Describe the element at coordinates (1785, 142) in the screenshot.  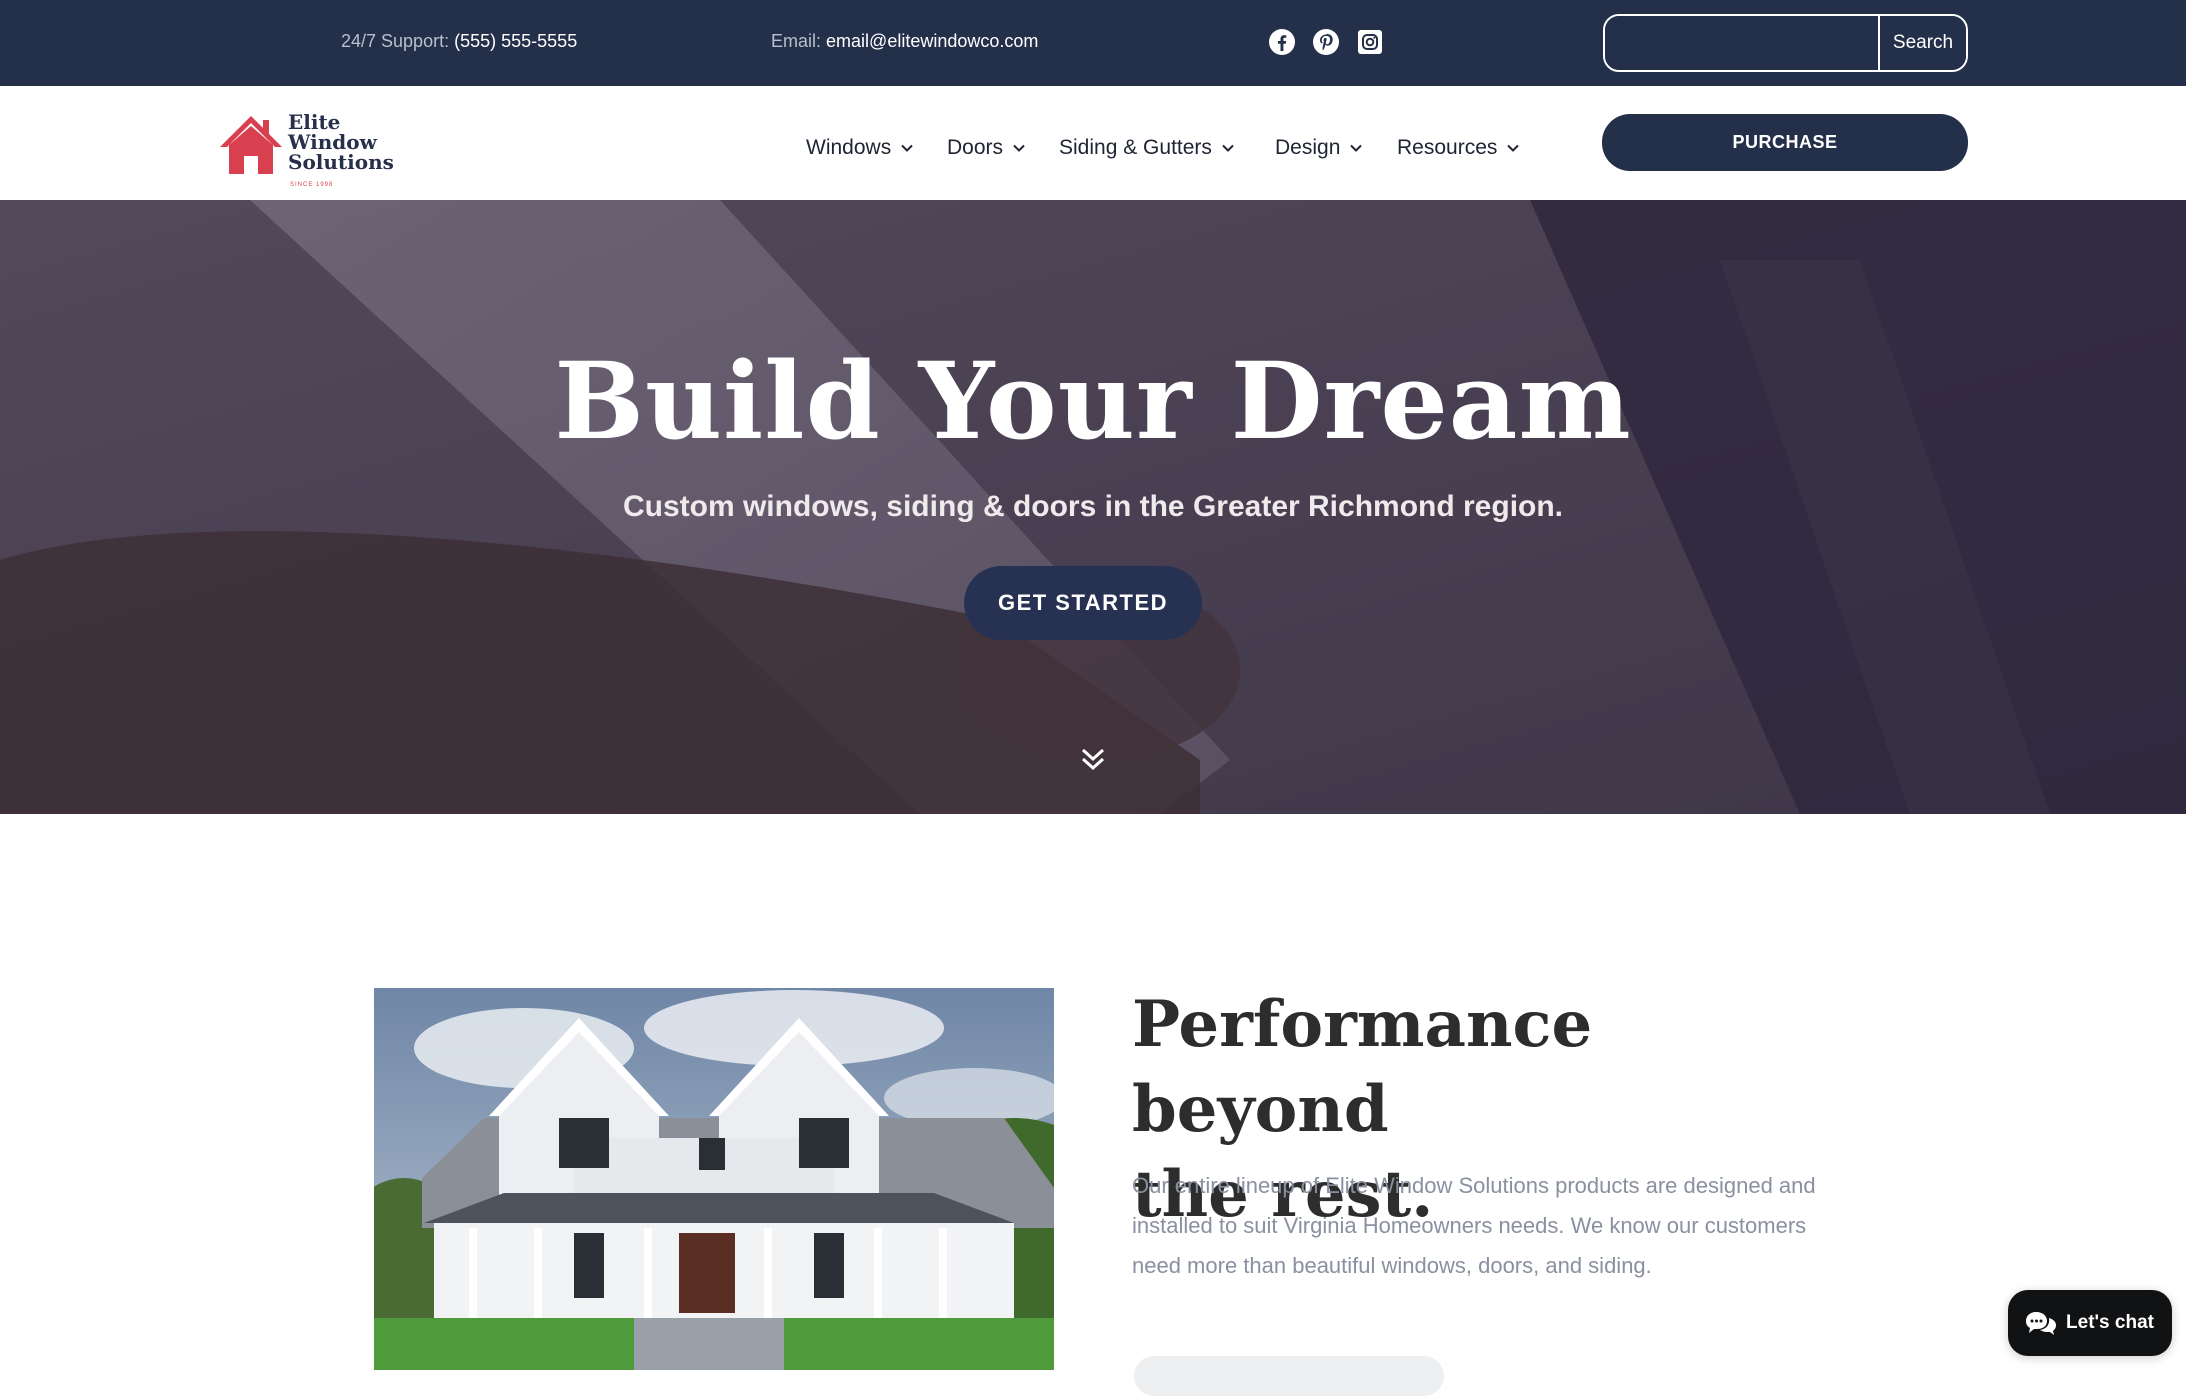
I see `purchase-button: PURCHASE` at that location.